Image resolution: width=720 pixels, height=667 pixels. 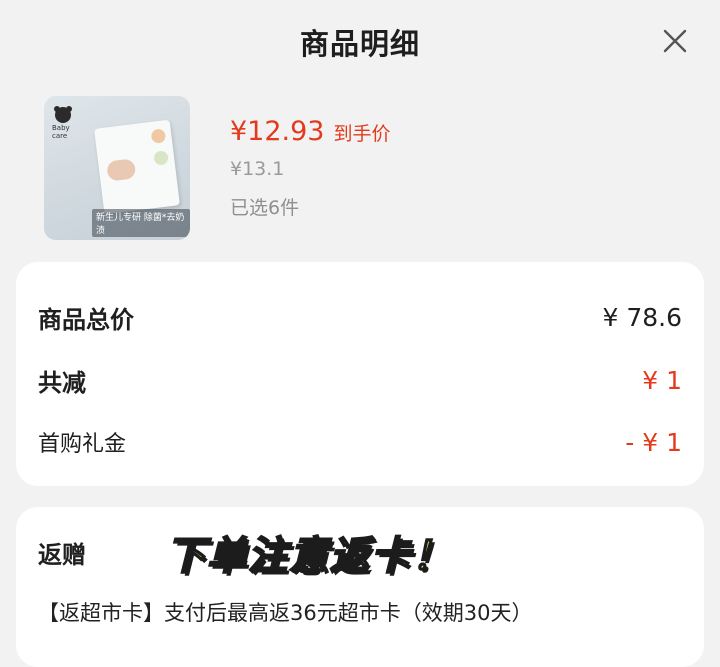 What do you see at coordinates (61, 132) in the screenshot?
I see `brand-name: Baby care` at bounding box center [61, 132].